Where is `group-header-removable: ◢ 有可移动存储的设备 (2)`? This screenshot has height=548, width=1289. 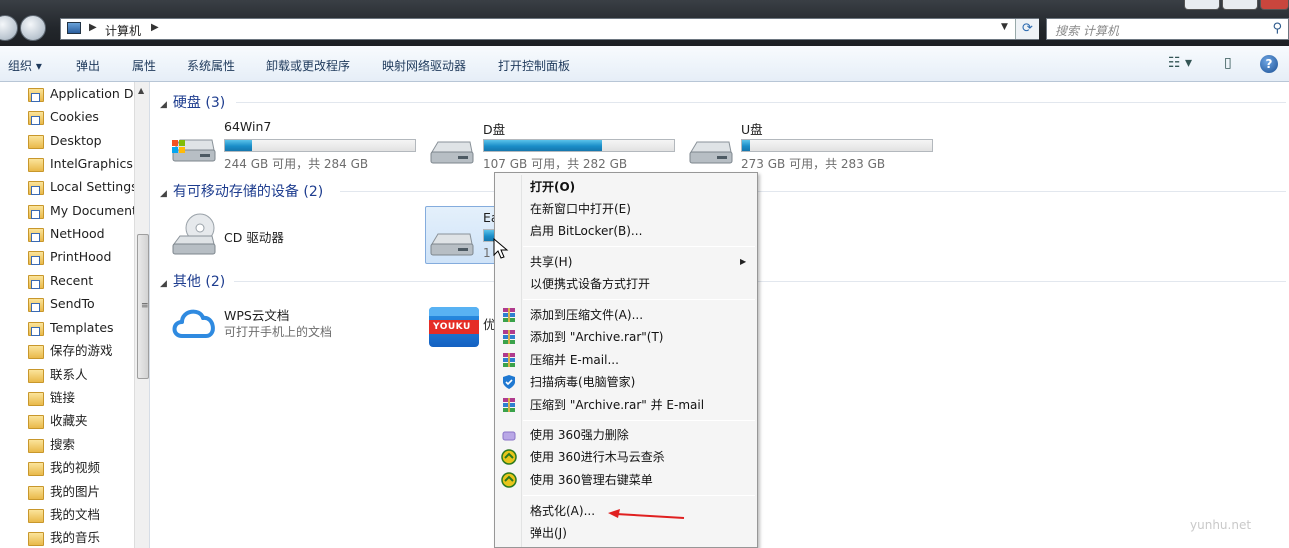 group-header-removable: ◢ 有可移动存储的设备 (2) is located at coordinates (241, 191).